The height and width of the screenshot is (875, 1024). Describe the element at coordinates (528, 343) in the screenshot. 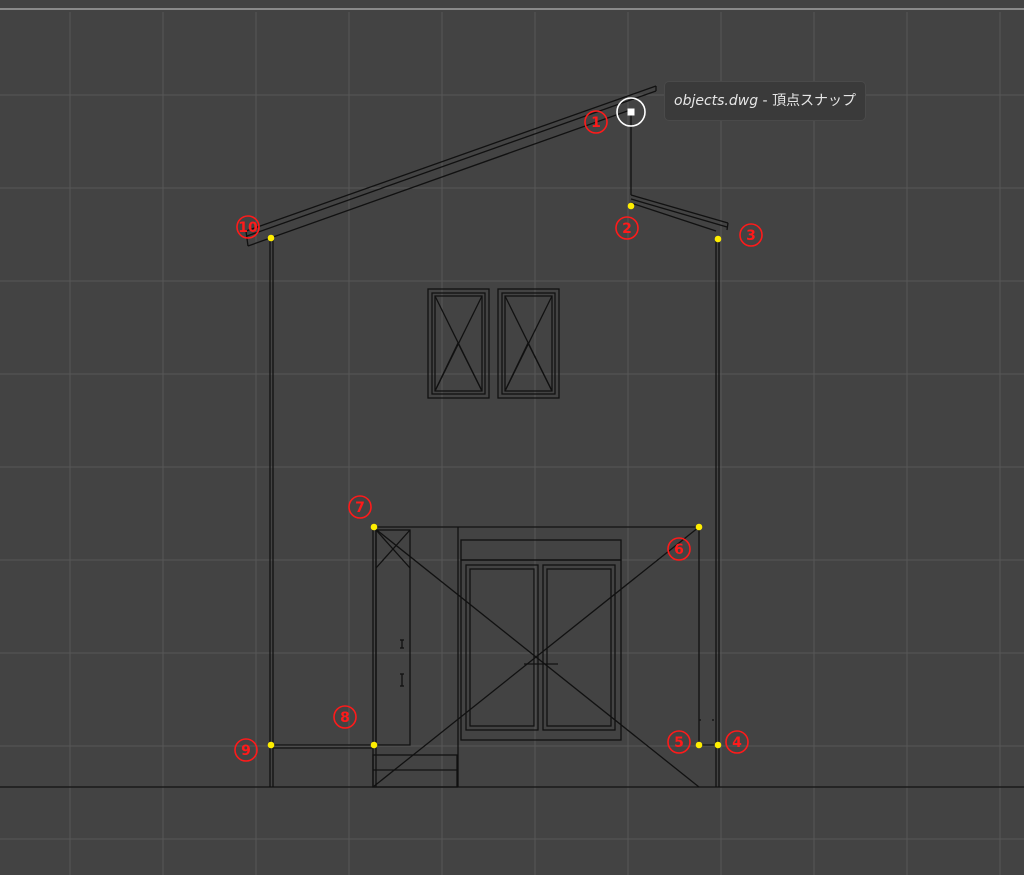

I see `upper-window-right` at that location.